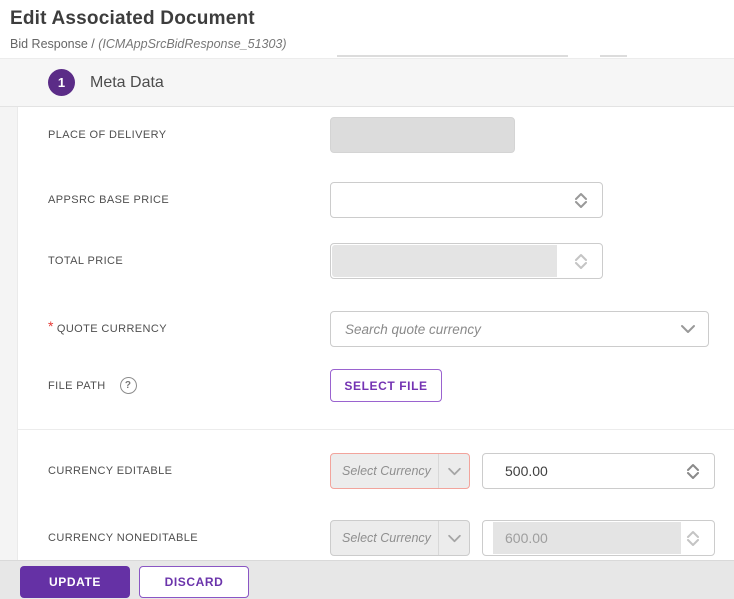 This screenshot has width=734, height=599. I want to click on quote-currency-combobox, so click(519, 329).